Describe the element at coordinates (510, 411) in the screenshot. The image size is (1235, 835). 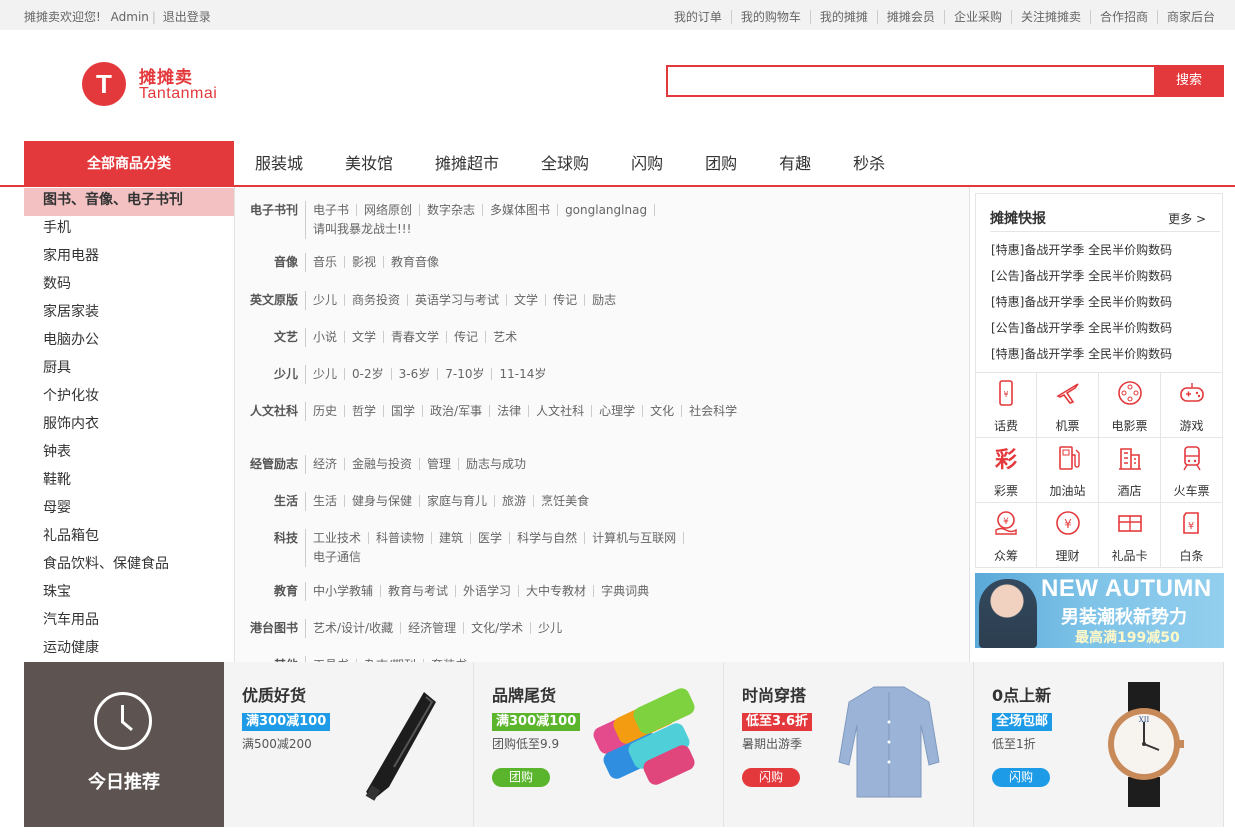
I see `submenu-link: 法律` at that location.